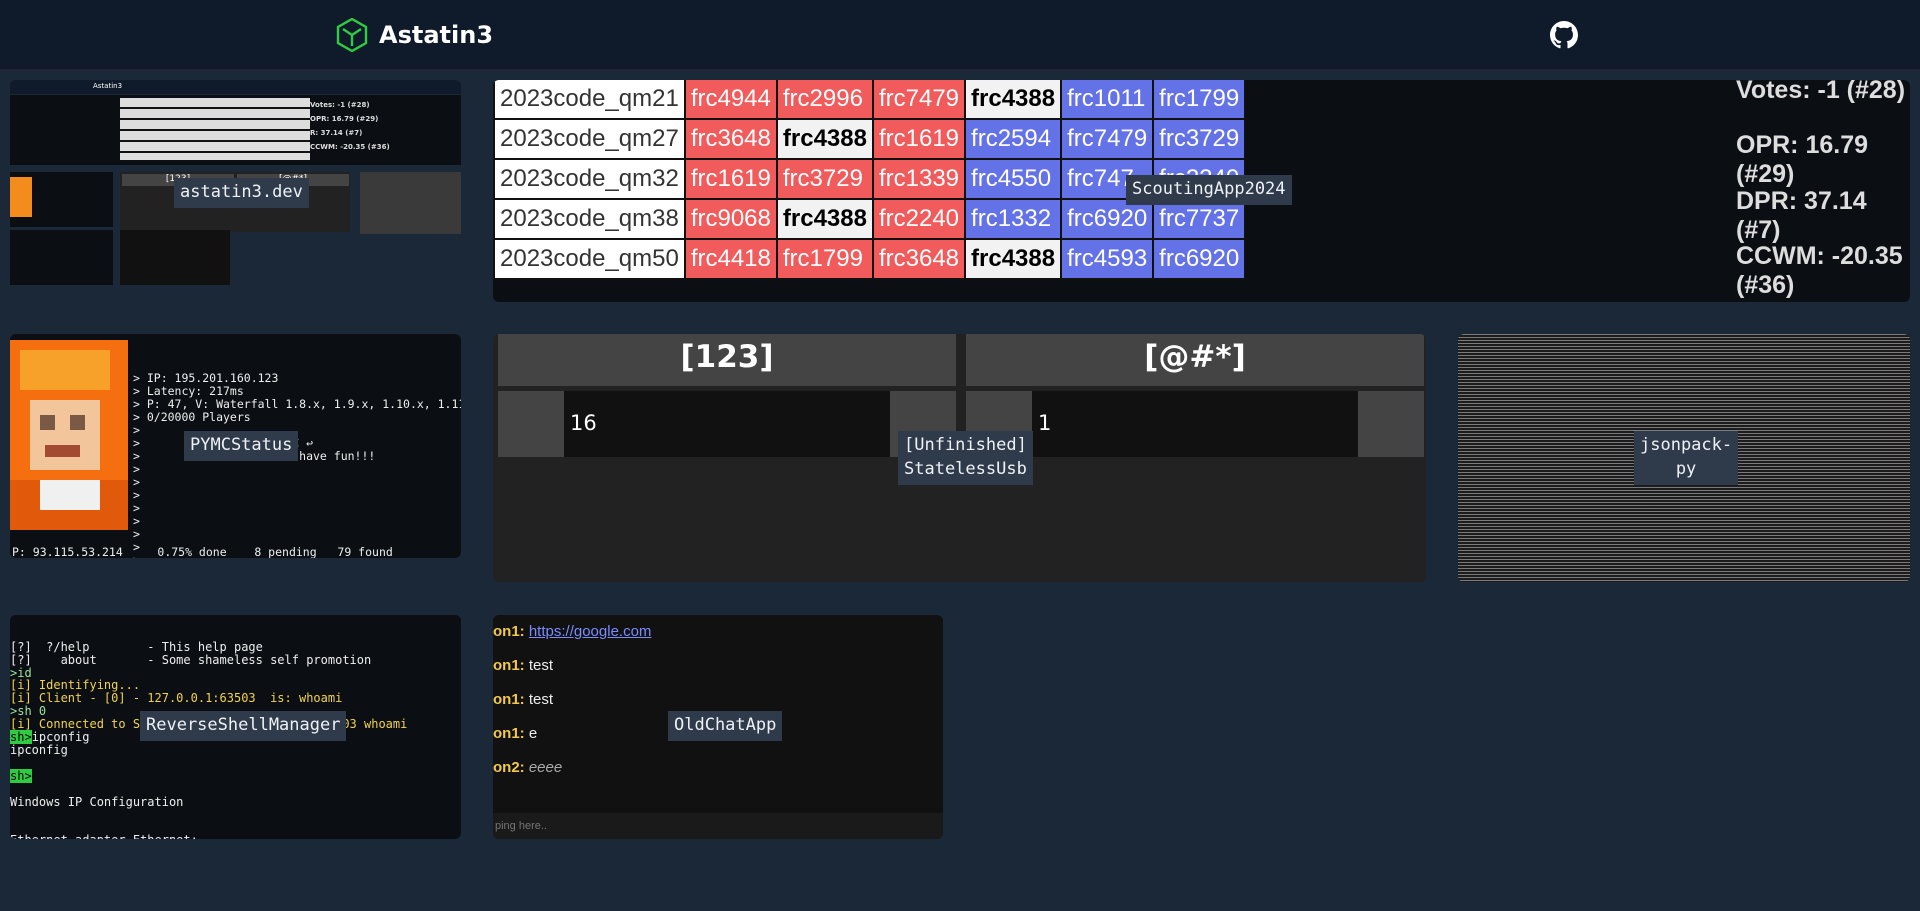 The image size is (1920, 911). I want to click on match-code-cell: 2023code_qm27, so click(589, 139).